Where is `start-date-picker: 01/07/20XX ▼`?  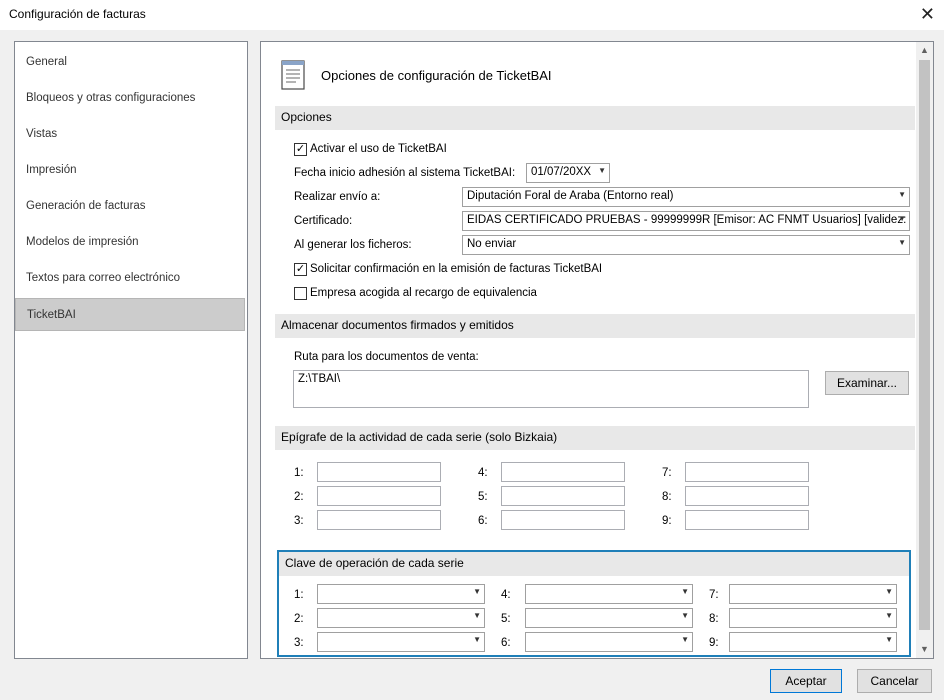 start-date-picker: 01/07/20XX ▼ is located at coordinates (568, 173).